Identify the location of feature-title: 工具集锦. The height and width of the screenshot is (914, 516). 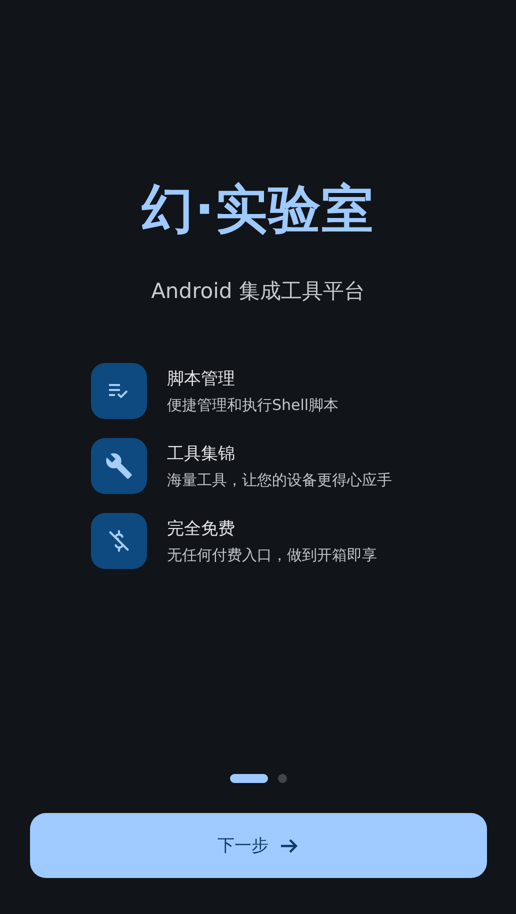
(201, 453).